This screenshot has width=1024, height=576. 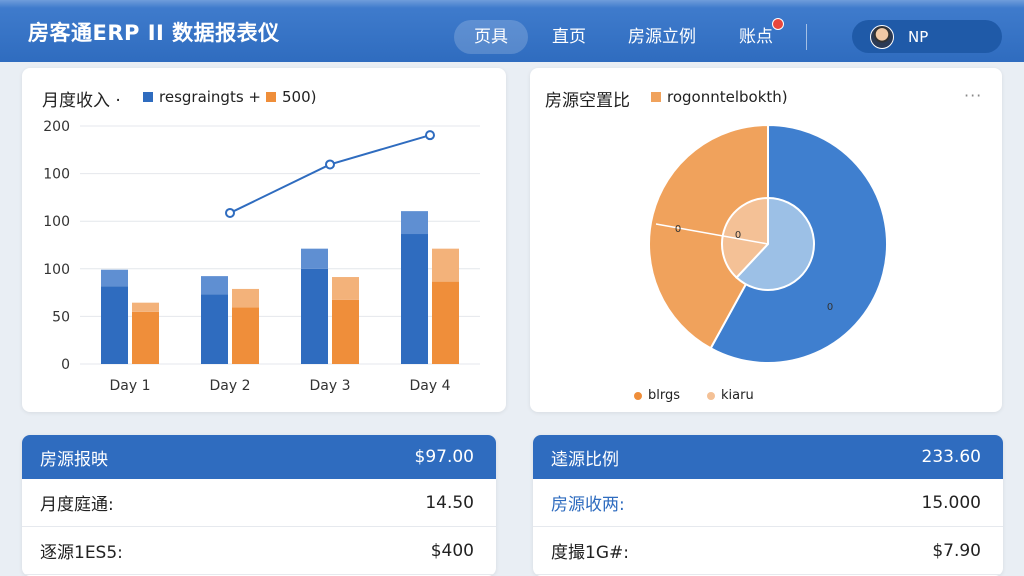 I want to click on y-tick-label: 0, so click(x=65, y=365).